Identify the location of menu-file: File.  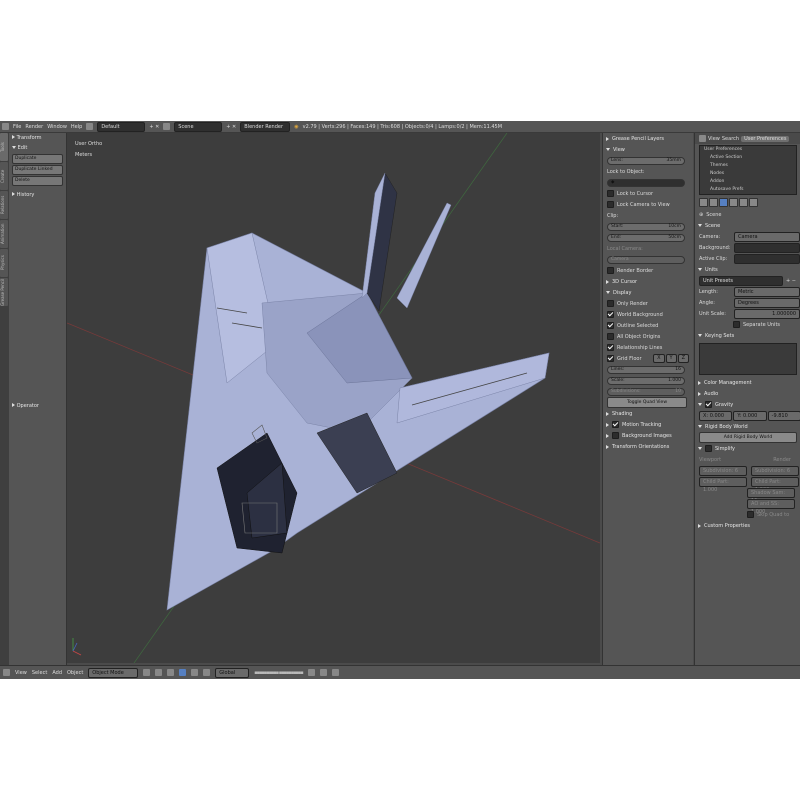
(17, 127).